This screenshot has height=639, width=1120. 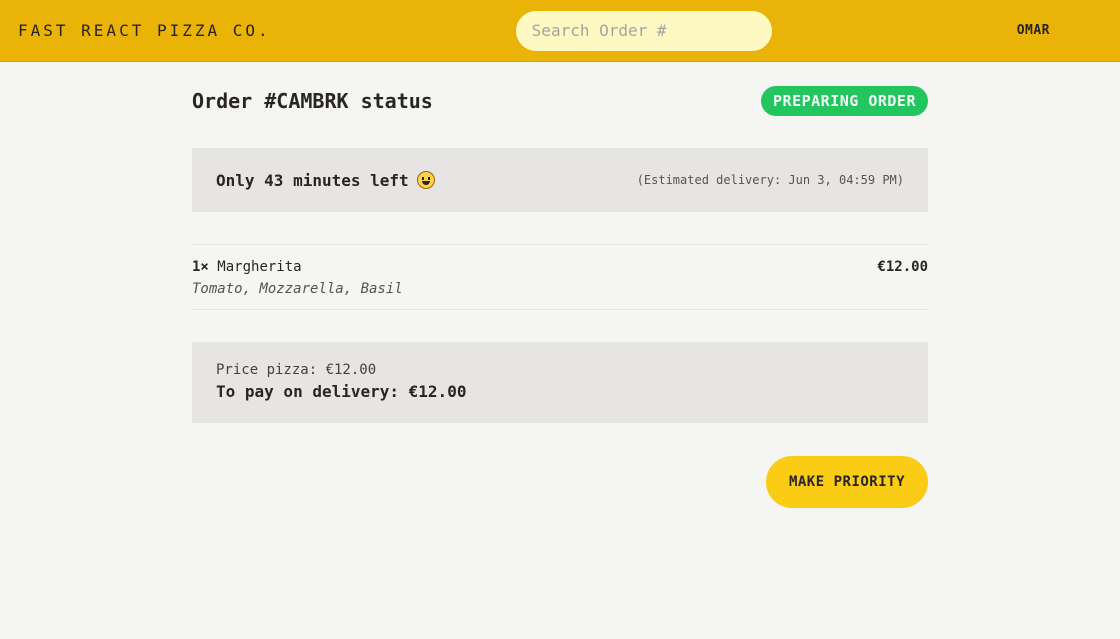 I want to click on to-pay-on-delivery: To pay on delivery: €12.00, so click(x=341, y=391).